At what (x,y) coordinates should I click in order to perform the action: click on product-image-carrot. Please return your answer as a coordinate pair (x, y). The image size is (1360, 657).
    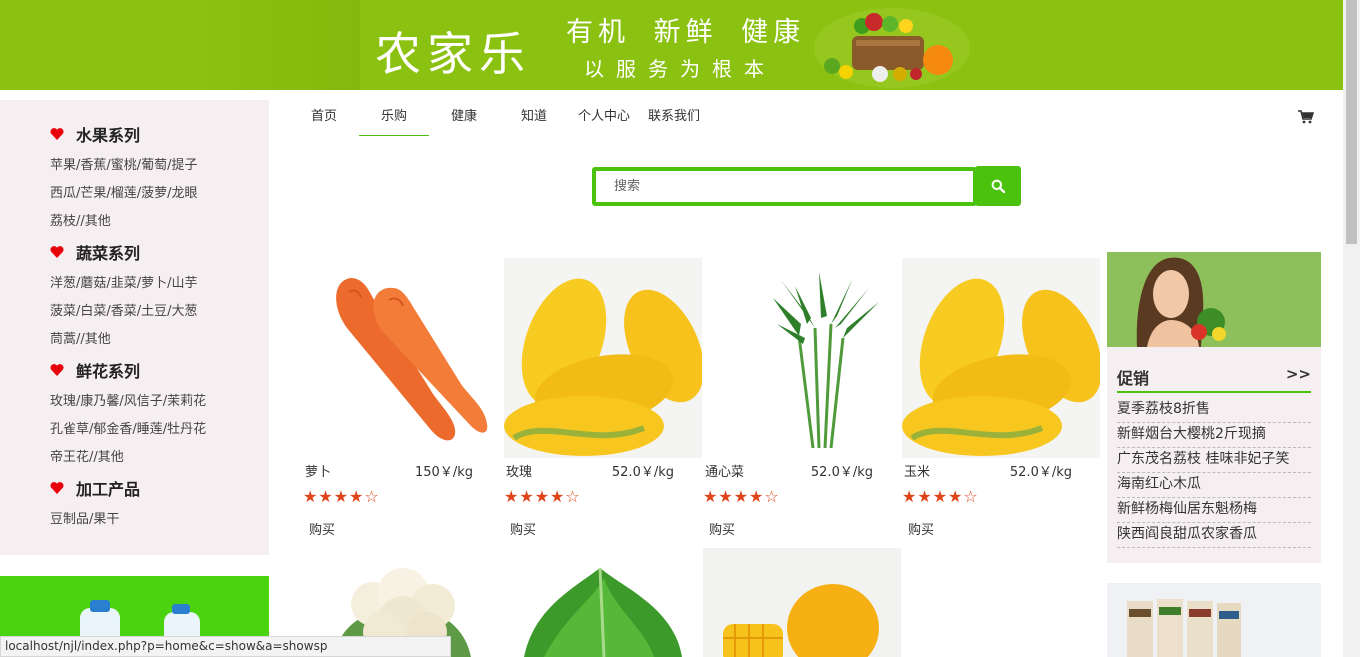
    Looking at the image, I should click on (402, 358).